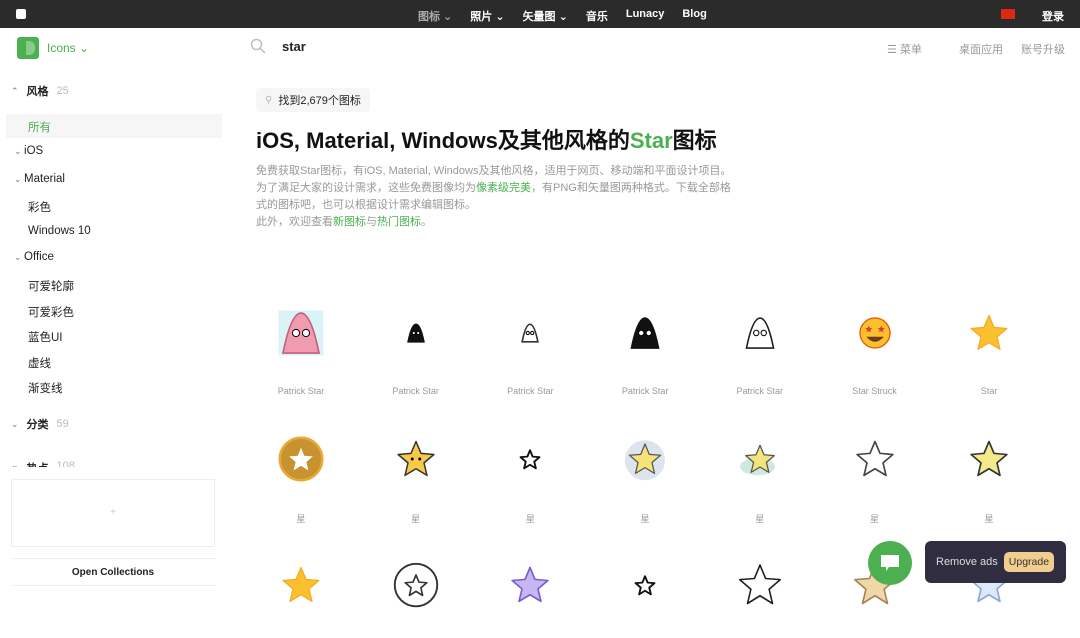 This screenshot has width=1080, height=638. What do you see at coordinates (981, 49) in the screenshot?
I see `desktop-app-link: 桌面应用` at bounding box center [981, 49].